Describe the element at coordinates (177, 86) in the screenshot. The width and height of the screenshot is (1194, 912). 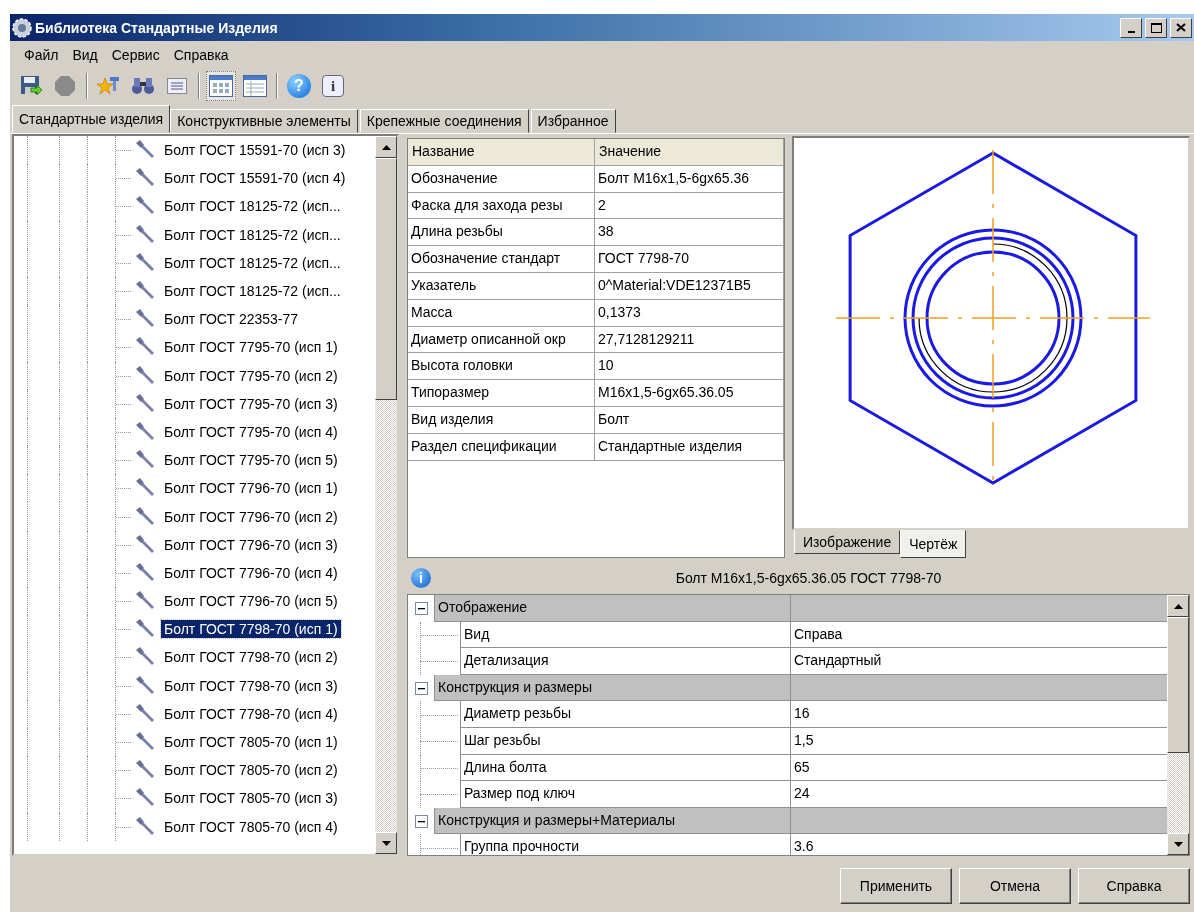
I see `list-window-icon` at that location.